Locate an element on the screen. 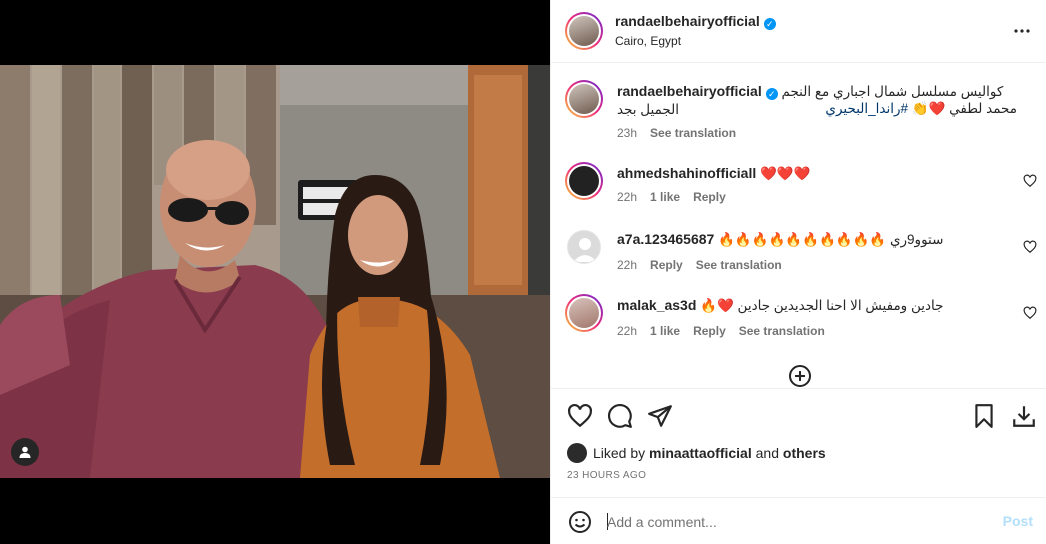 This screenshot has width=1046, height=544. post-comment-button: Post is located at coordinates (1018, 521).